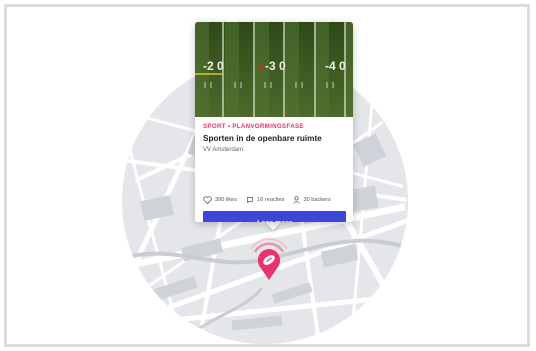 The image size is (536, 351). I want to click on stats-row: 300 likes 16 reacties 30 backers, so click(275, 200).